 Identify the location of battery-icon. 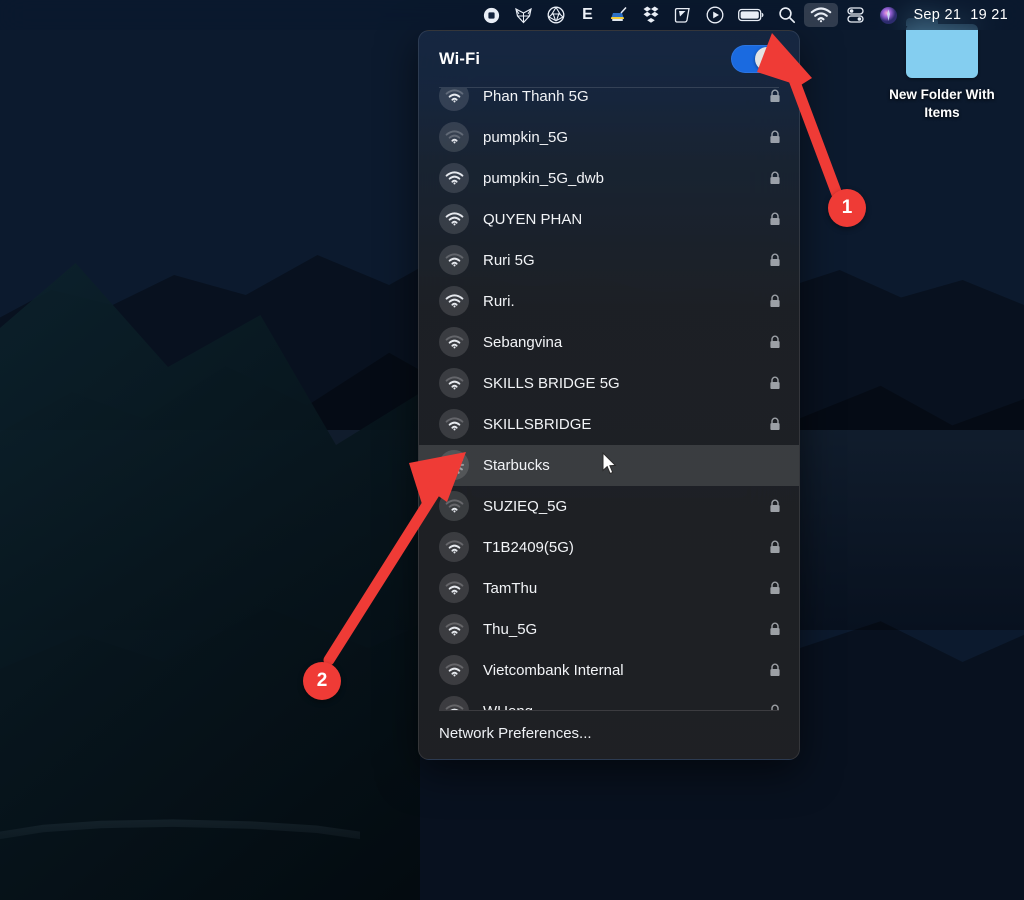
(751, 15).